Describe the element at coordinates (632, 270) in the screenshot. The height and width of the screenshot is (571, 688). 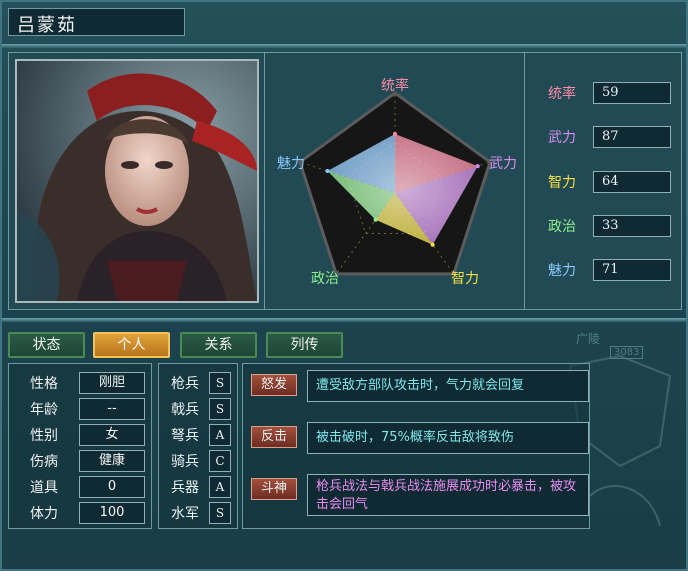
I see `stat-value: 71` at that location.